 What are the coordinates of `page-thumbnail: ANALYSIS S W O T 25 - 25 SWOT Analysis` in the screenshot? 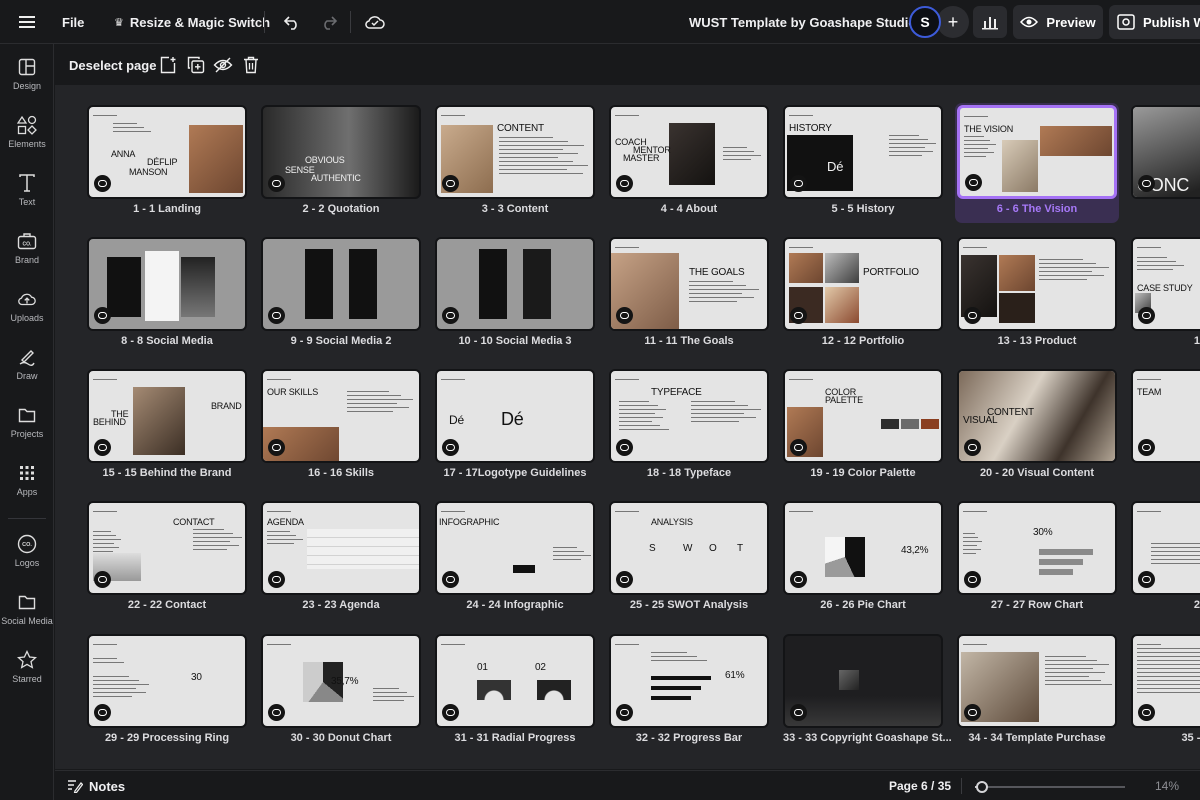 It's located at (689, 561).